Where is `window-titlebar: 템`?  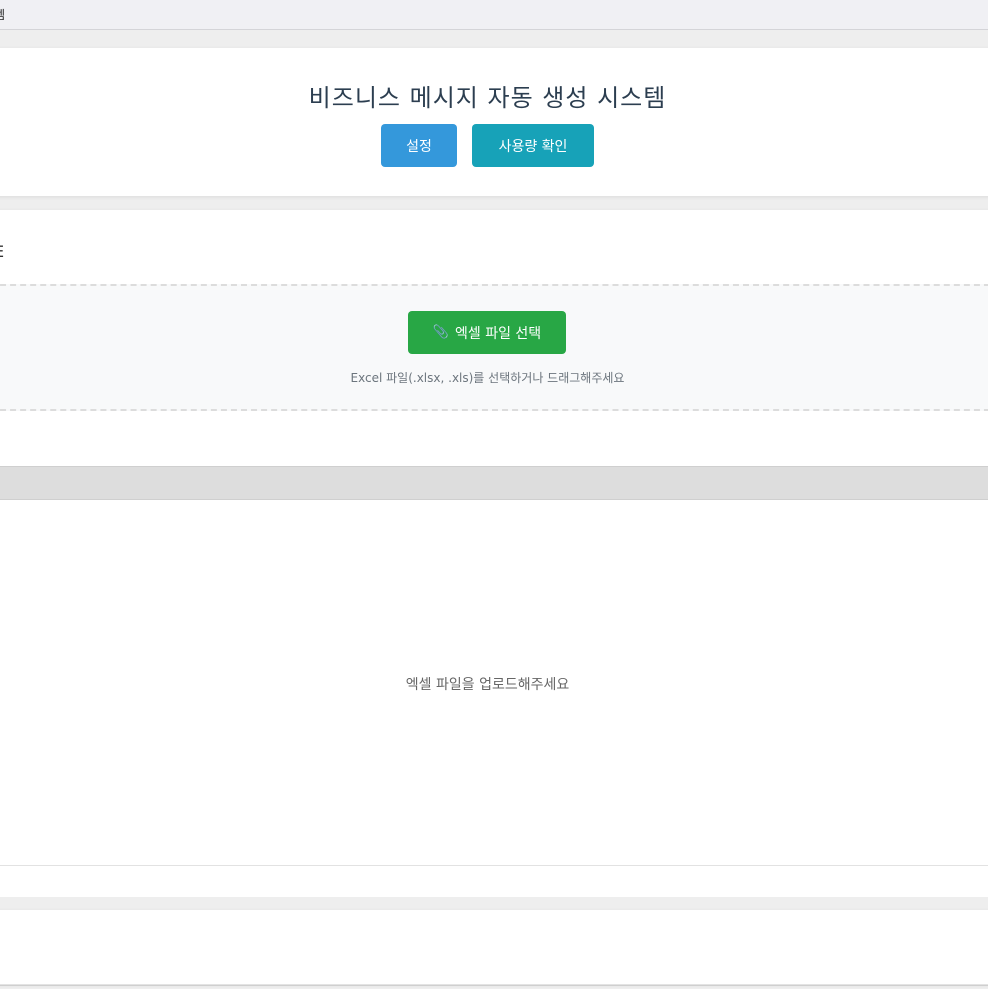
window-titlebar: 템 is located at coordinates (494, 15).